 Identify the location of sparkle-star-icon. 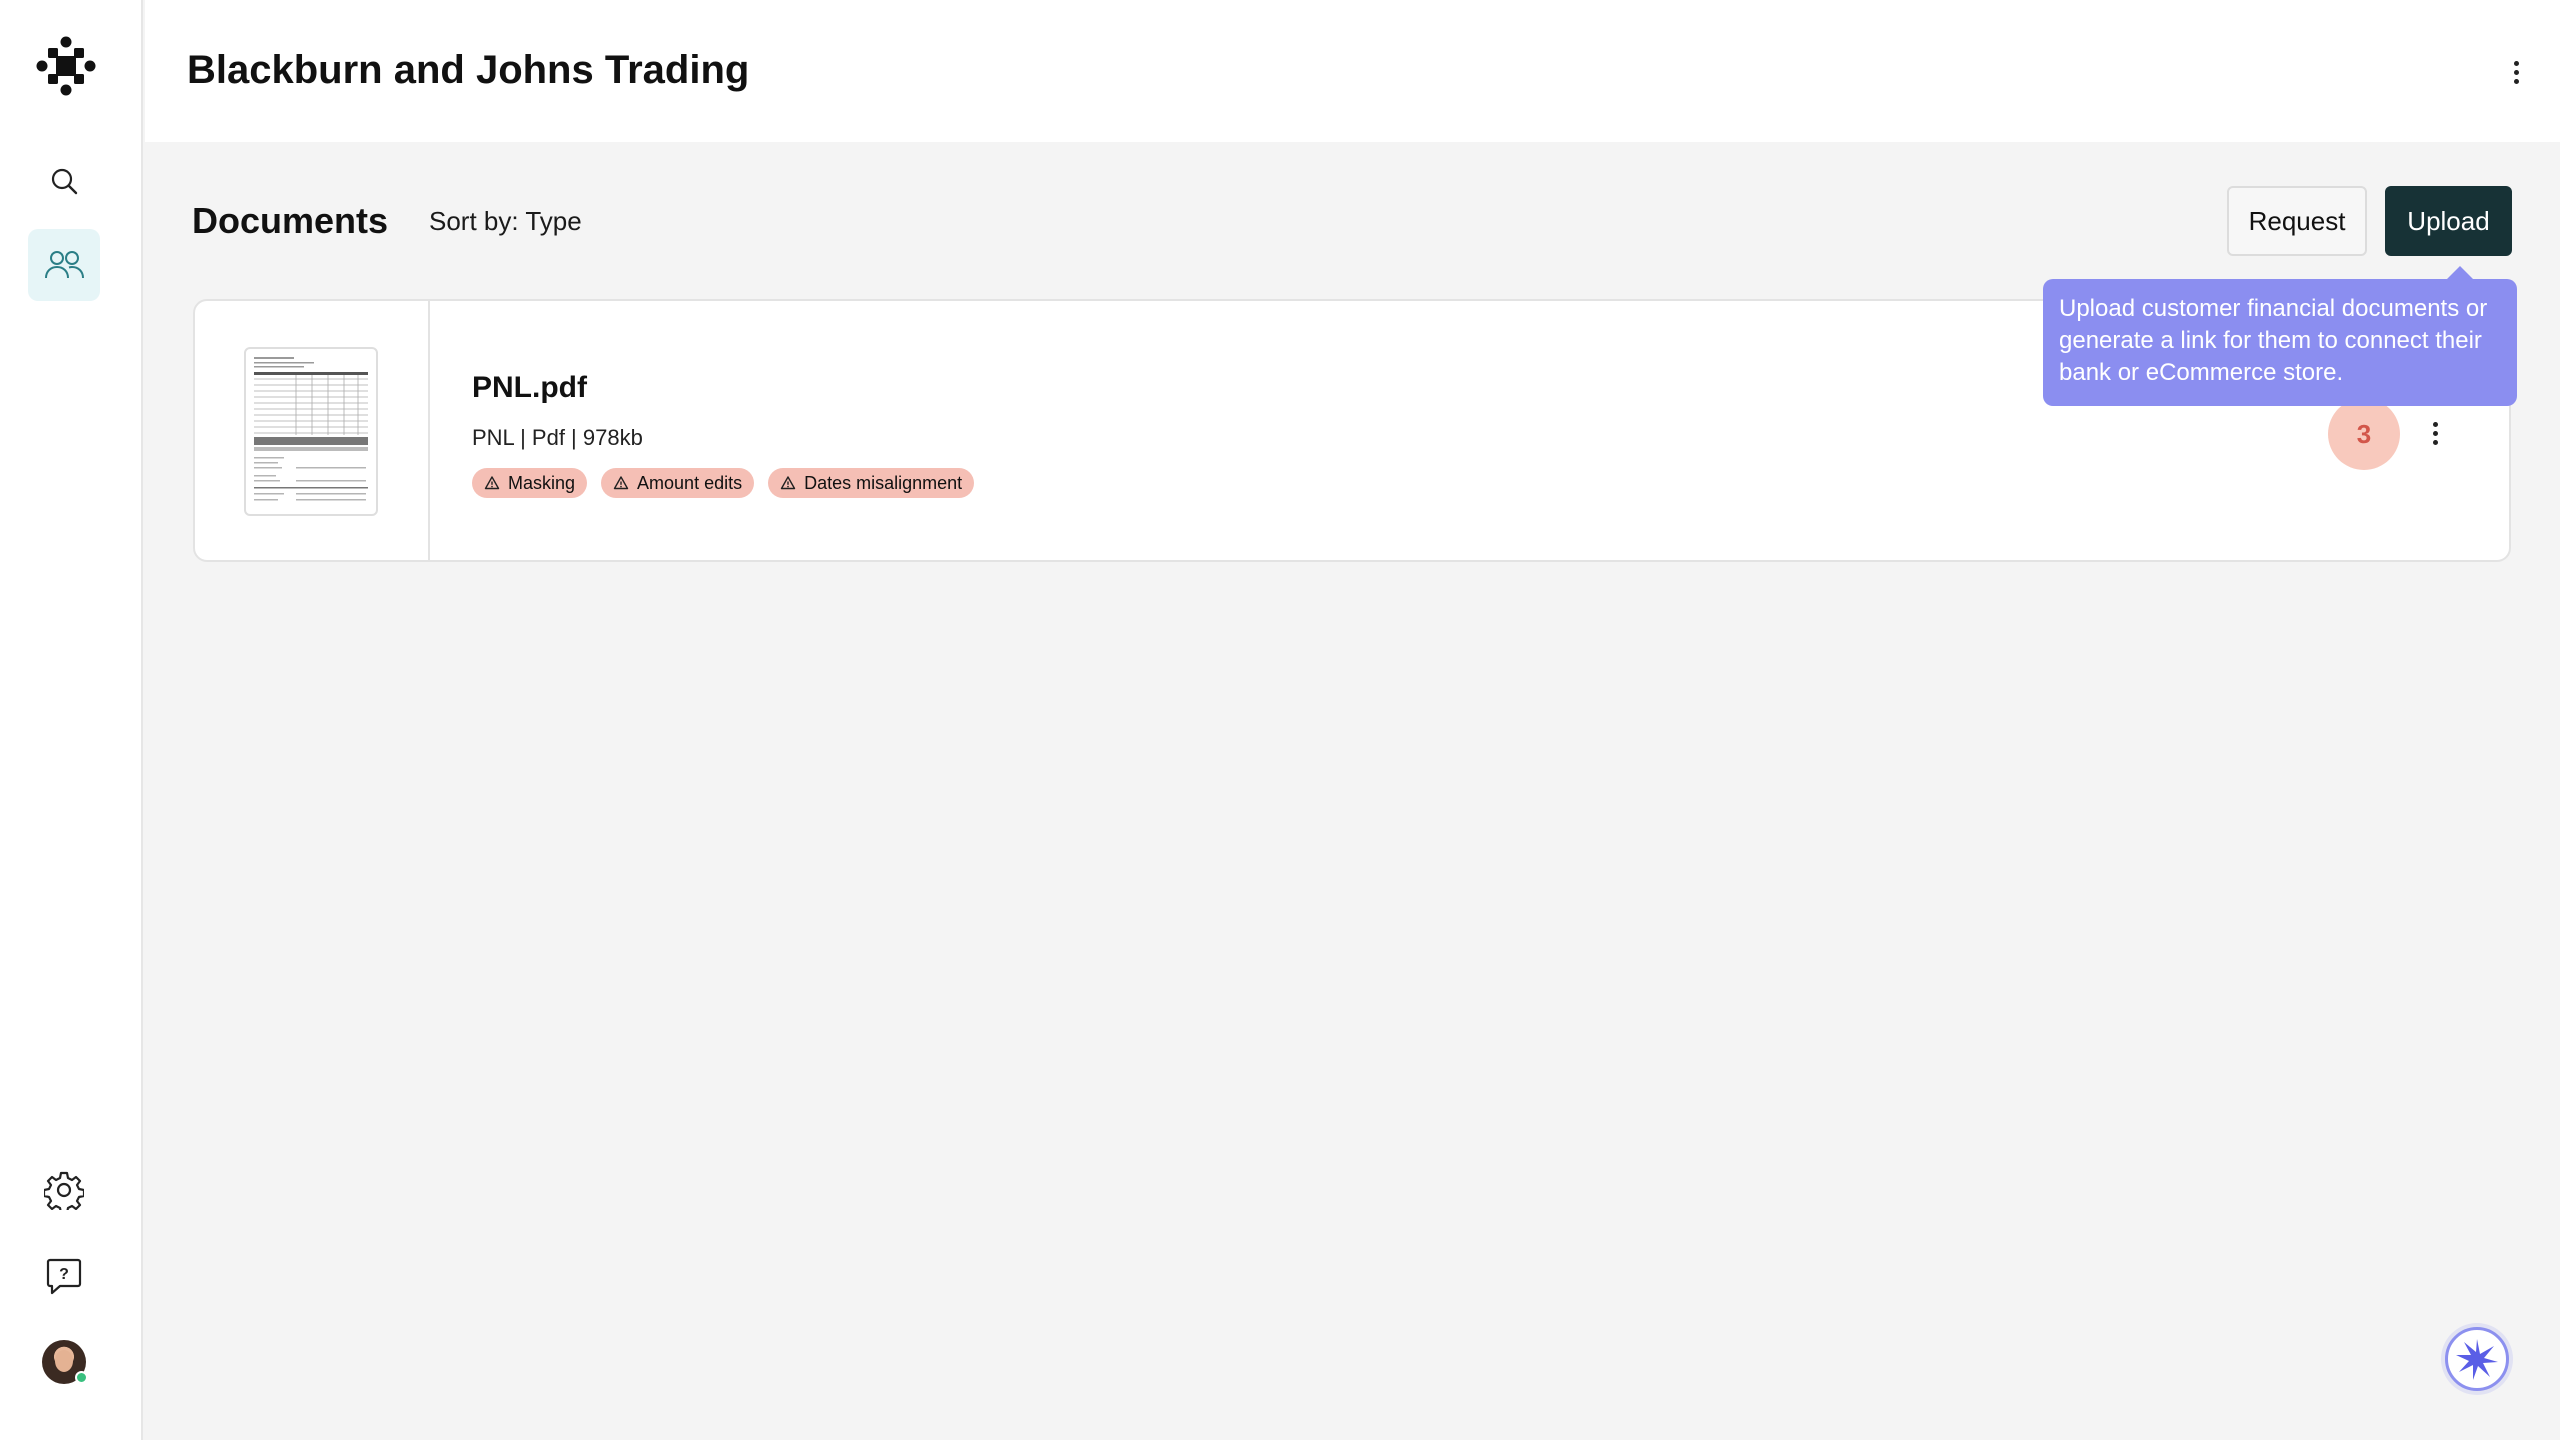
(2477, 1359).